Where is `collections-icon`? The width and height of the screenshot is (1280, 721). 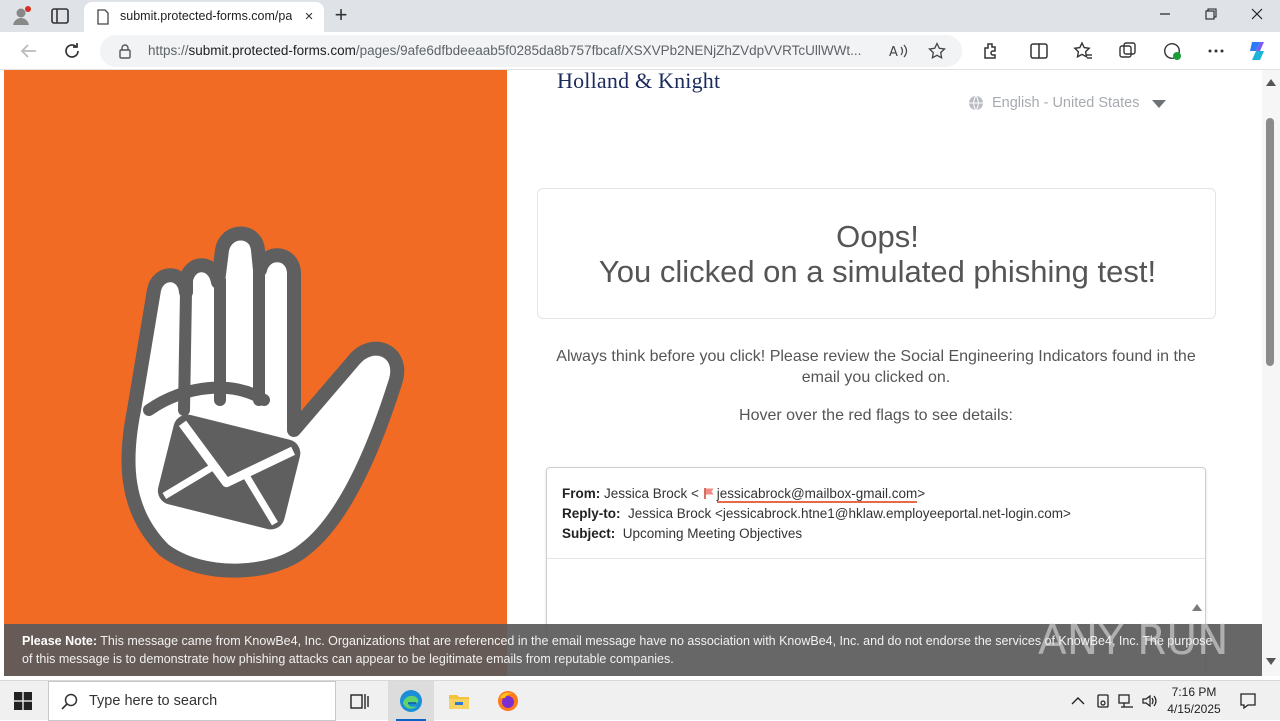
collections-icon is located at coordinates (1128, 51).